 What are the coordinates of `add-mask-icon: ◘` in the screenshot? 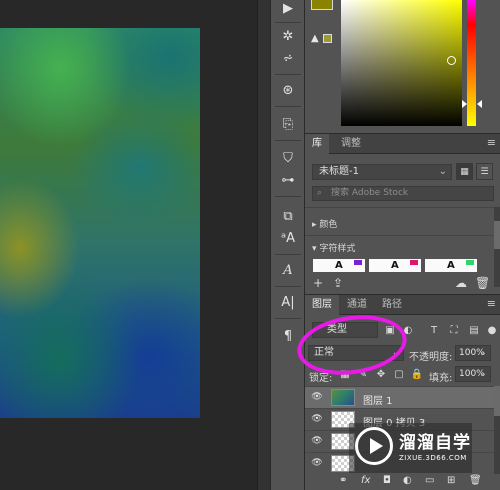 It's located at (387, 480).